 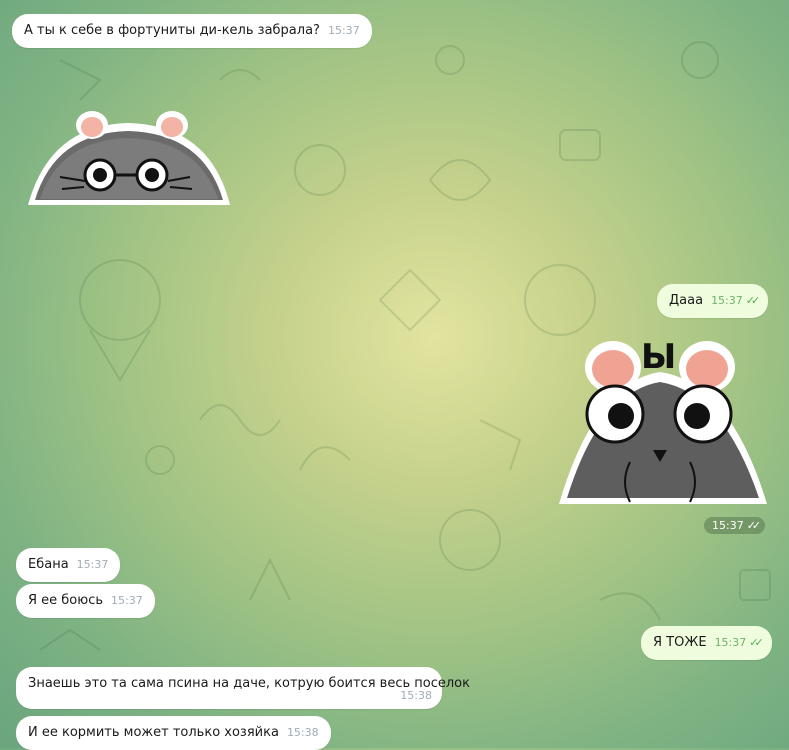 I want to click on message-outgoing: Дааа 15:37 ✓✓, so click(x=713, y=301).